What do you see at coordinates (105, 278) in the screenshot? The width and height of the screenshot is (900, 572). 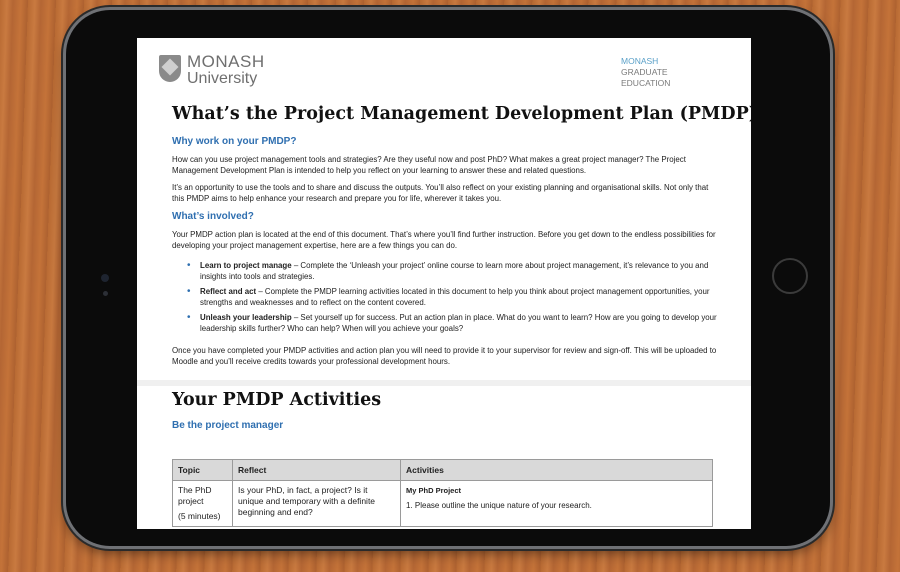 I see `camera-icon` at bounding box center [105, 278].